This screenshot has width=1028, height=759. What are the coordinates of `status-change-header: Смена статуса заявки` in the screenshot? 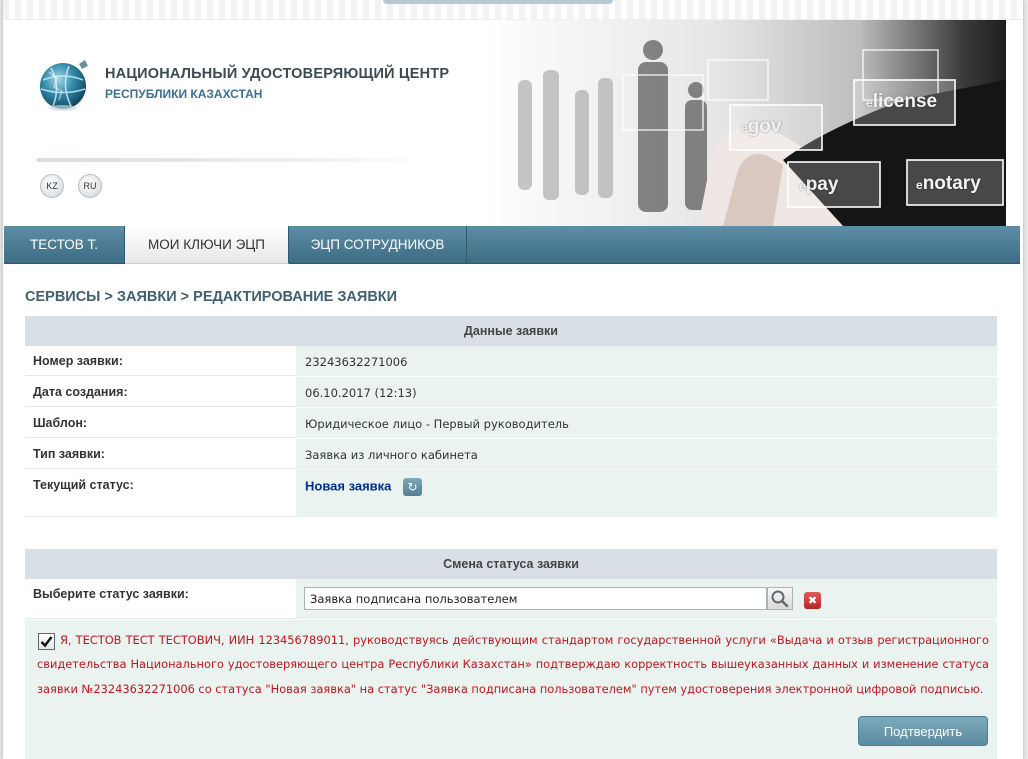 It's located at (511, 564).